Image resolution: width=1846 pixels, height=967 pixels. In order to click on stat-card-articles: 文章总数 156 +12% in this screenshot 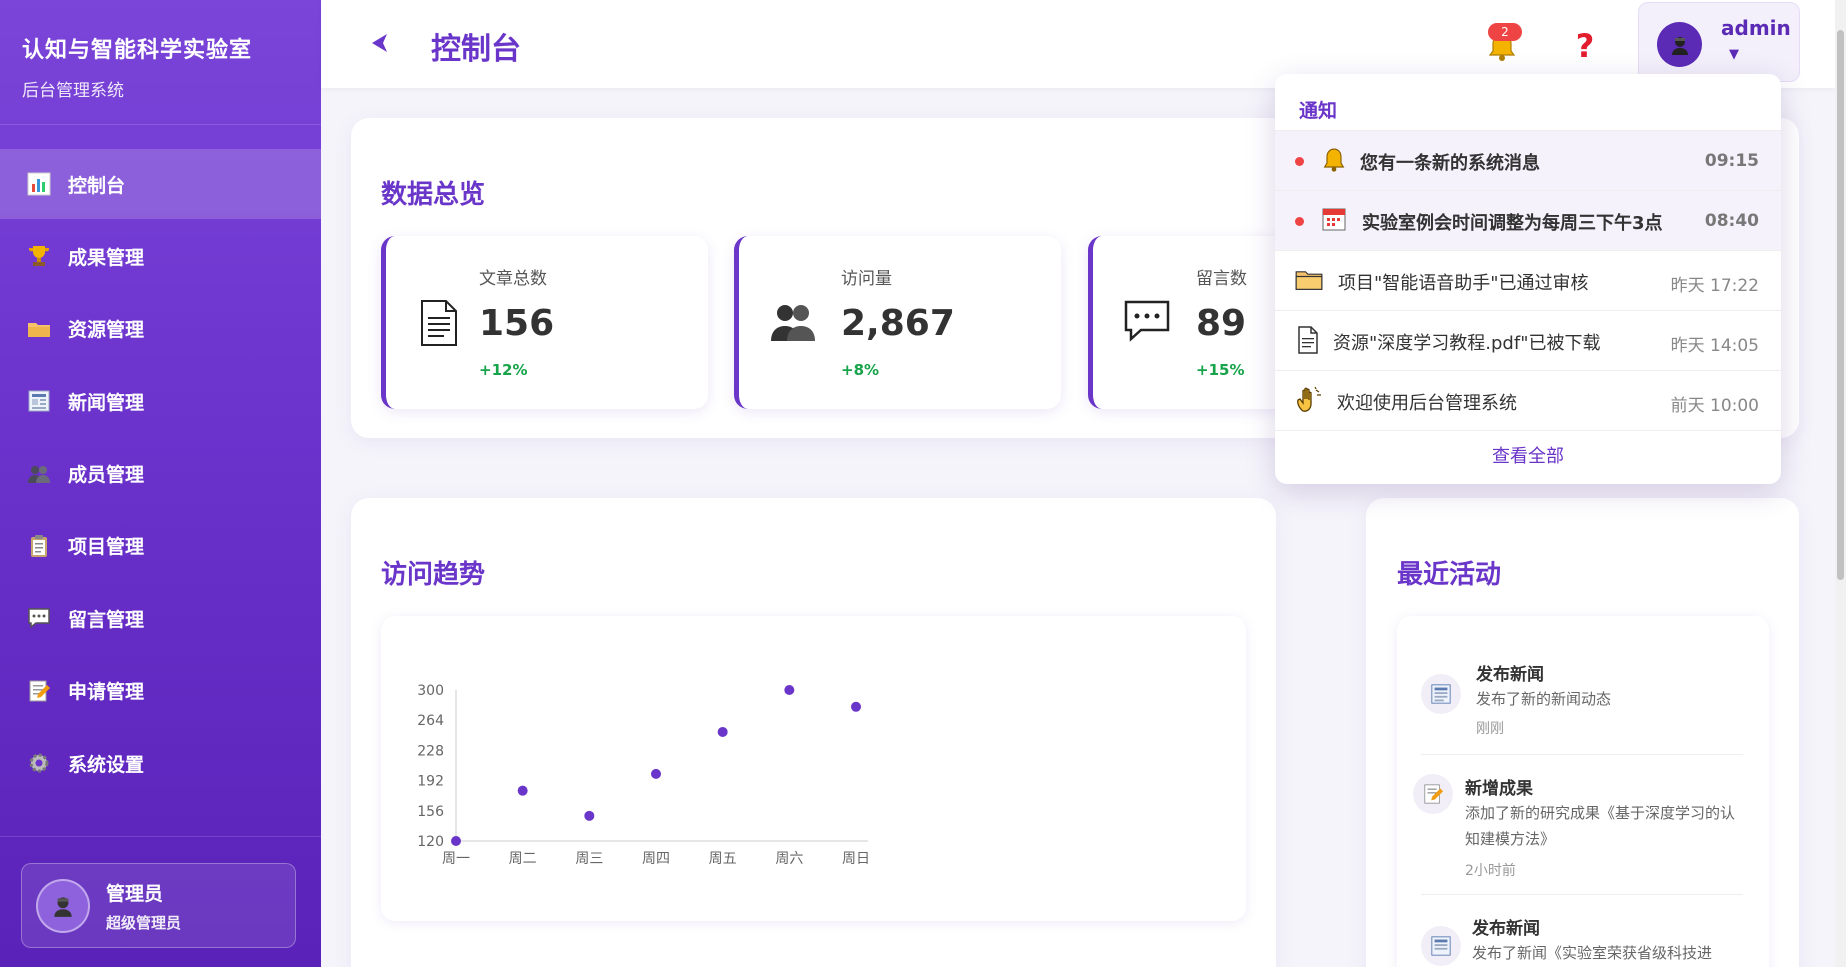, I will do `click(544, 322)`.